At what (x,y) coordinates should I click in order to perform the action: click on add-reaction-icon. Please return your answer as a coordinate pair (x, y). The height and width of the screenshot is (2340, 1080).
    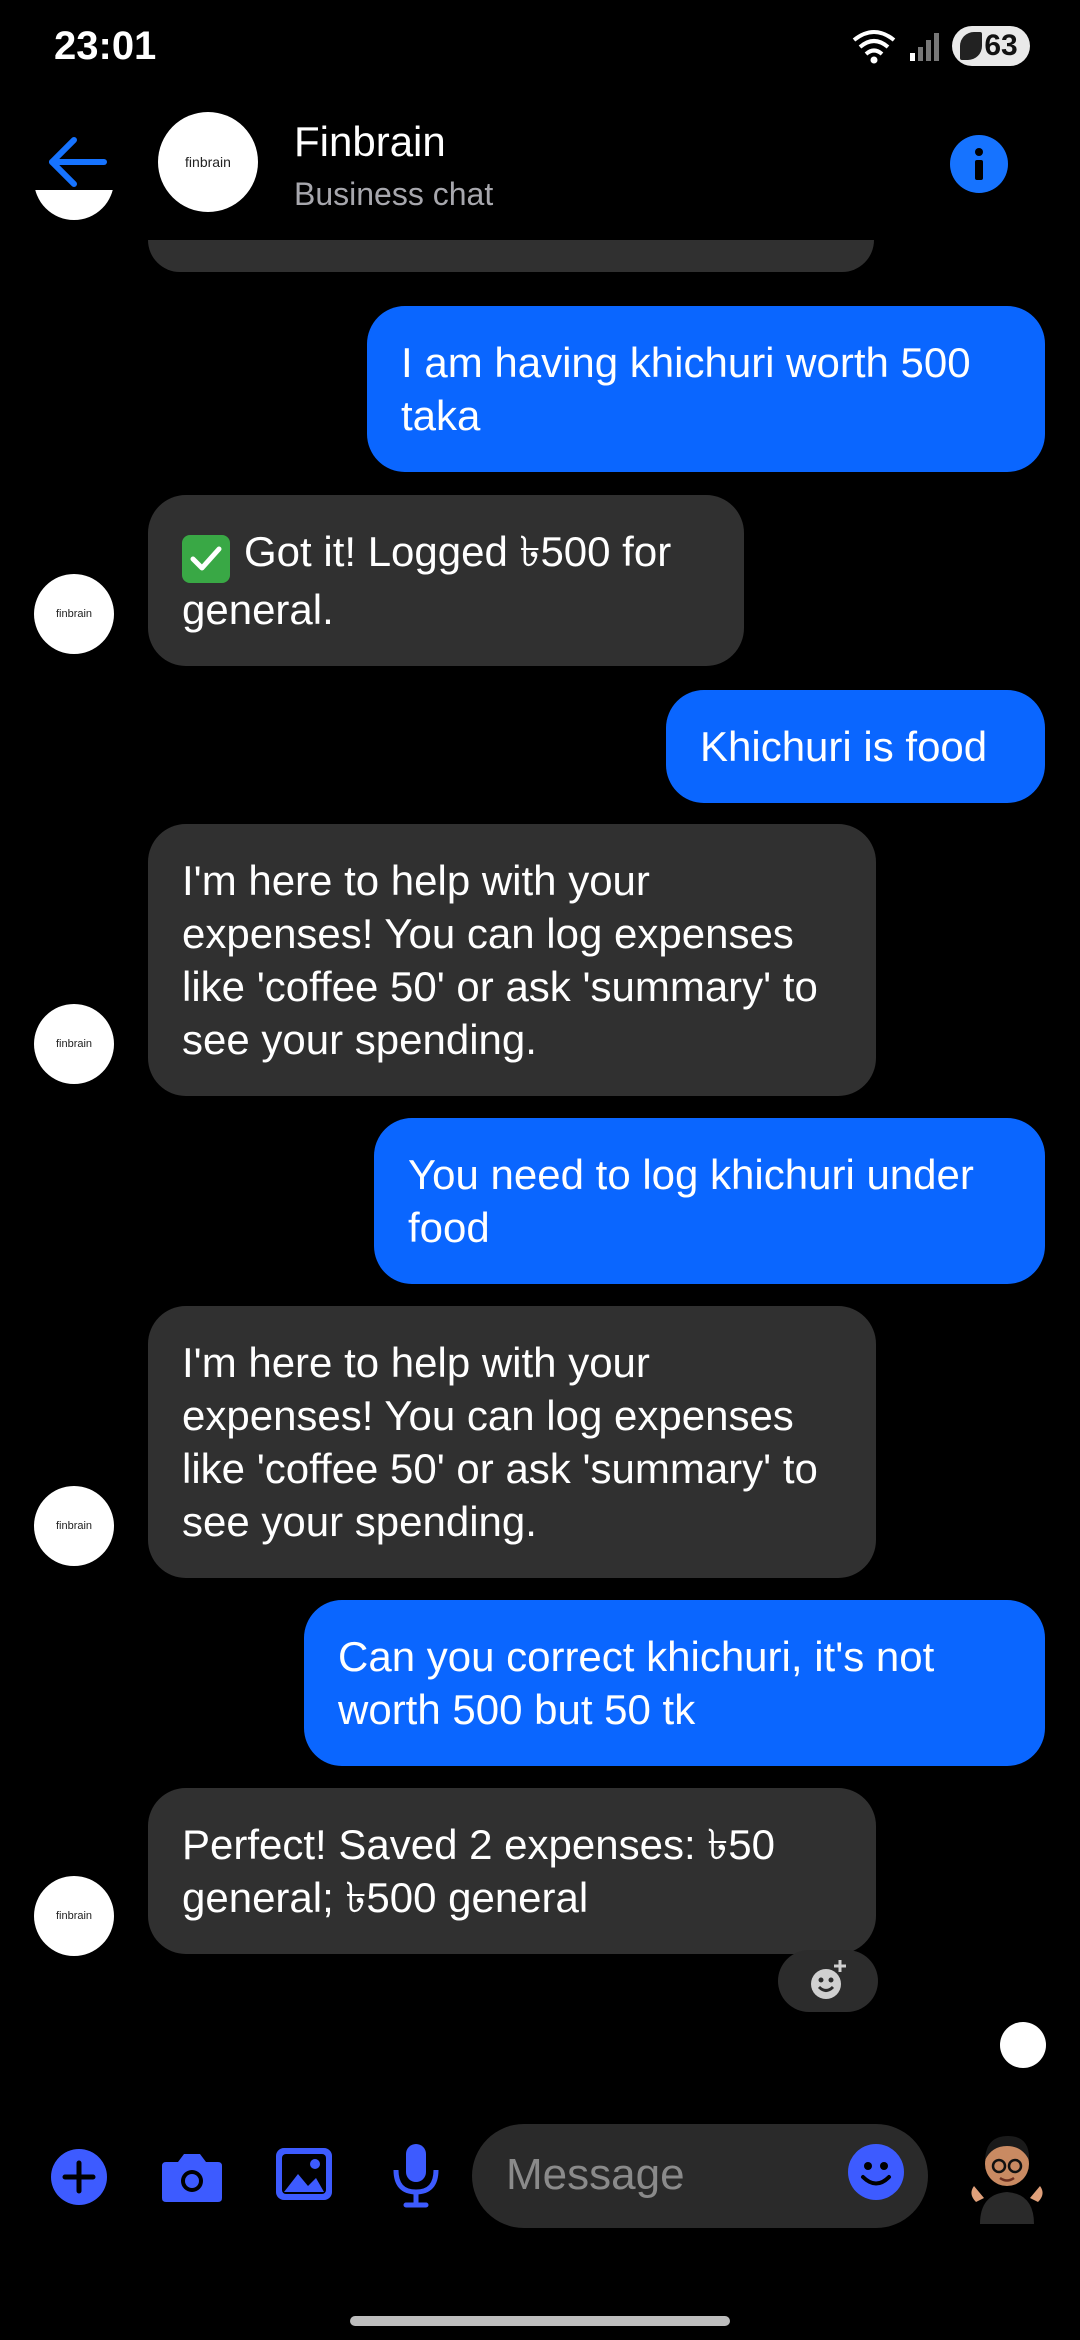
    Looking at the image, I should click on (828, 1979).